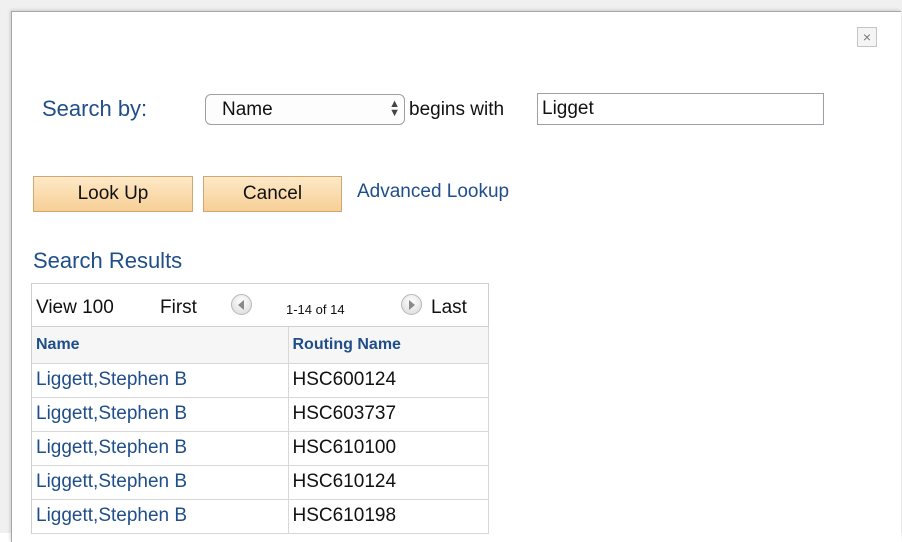  What do you see at coordinates (388, 448) in the screenshot?
I see `routing-name-cell: HSC610100` at bounding box center [388, 448].